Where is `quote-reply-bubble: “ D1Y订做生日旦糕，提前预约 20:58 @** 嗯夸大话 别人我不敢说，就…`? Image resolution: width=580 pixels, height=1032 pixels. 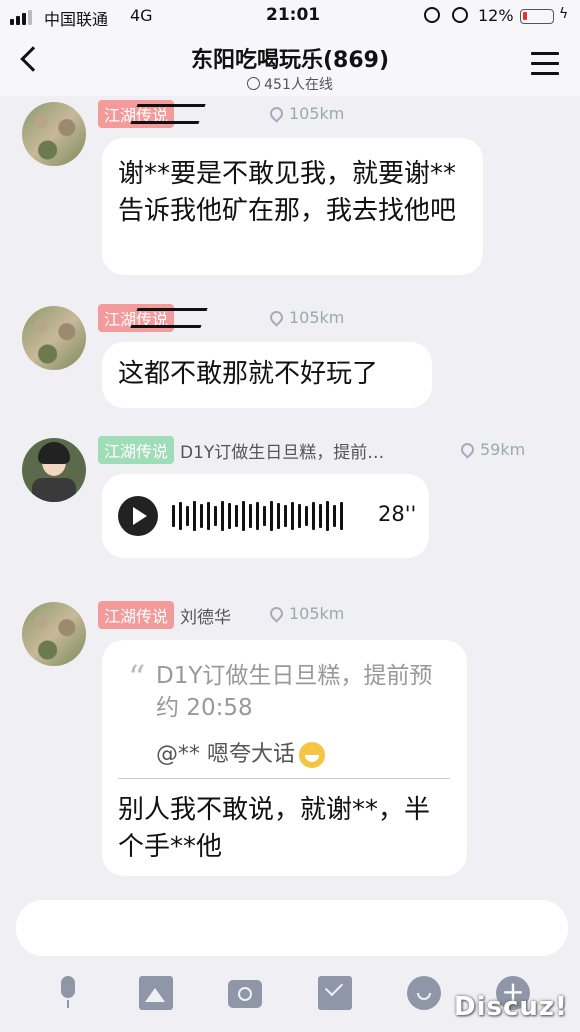 quote-reply-bubble: “ D1Y订做生日旦糕，提前预约 20:58 @** 嗯夸大话 别人我不敢说，就… is located at coordinates (284, 758).